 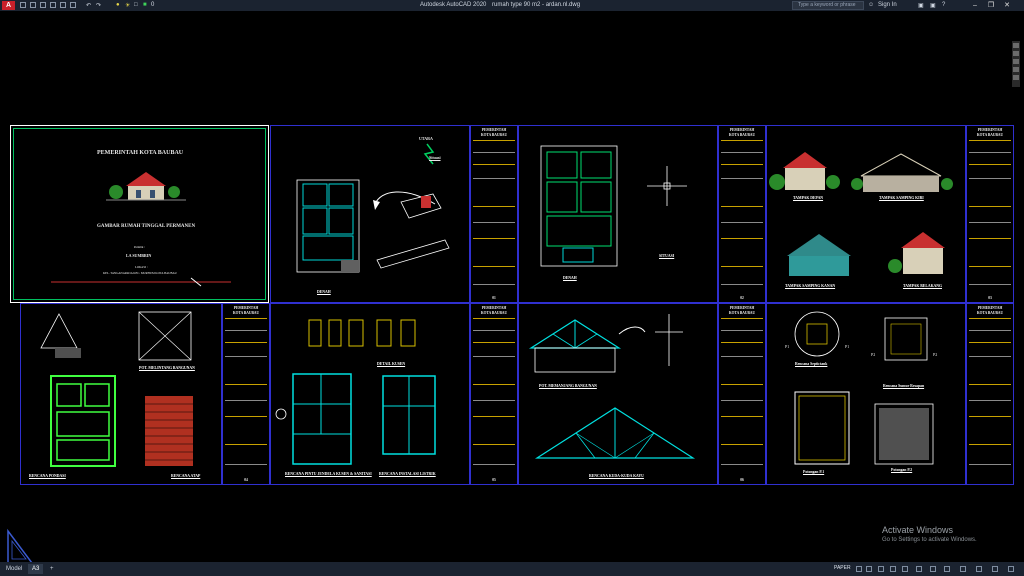 What do you see at coordinates (140, 273) in the screenshot?
I see `cover-location: KEL. TANGANAPADA KEC. MURHUM KOTA BAUBAU` at bounding box center [140, 273].